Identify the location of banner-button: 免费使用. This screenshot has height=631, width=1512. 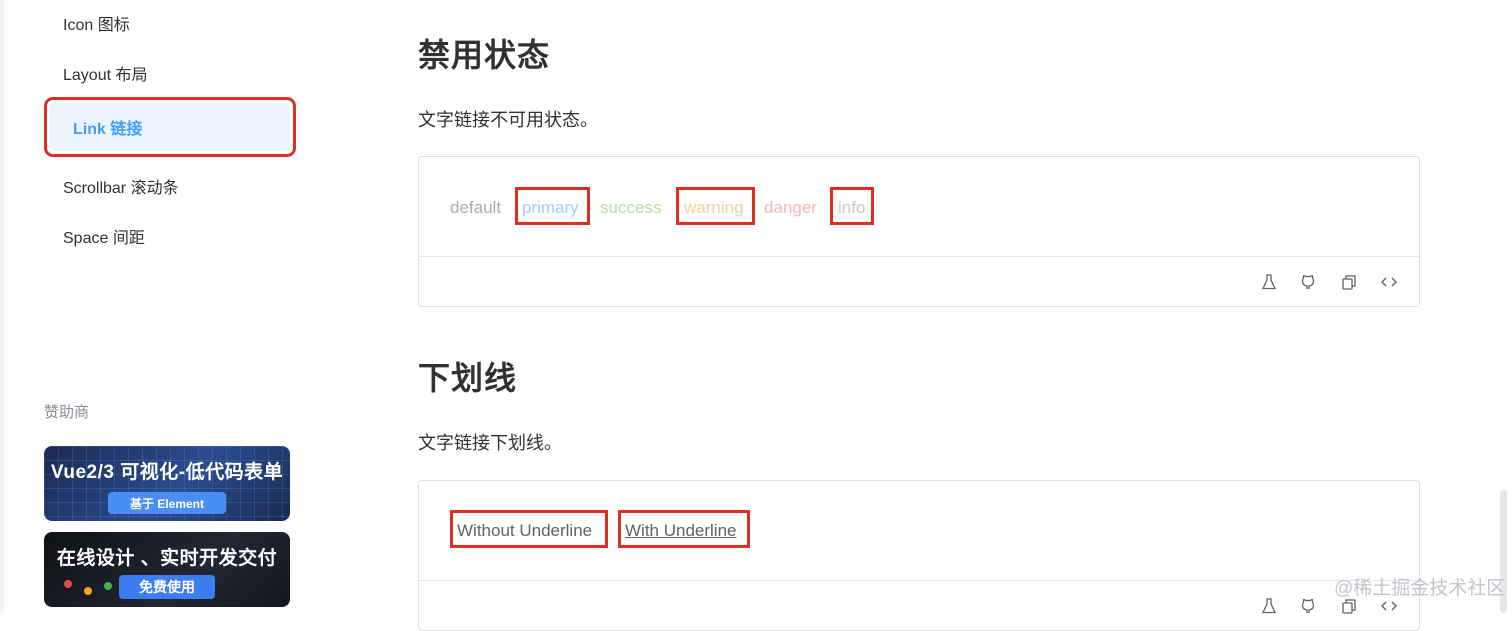
(167, 587).